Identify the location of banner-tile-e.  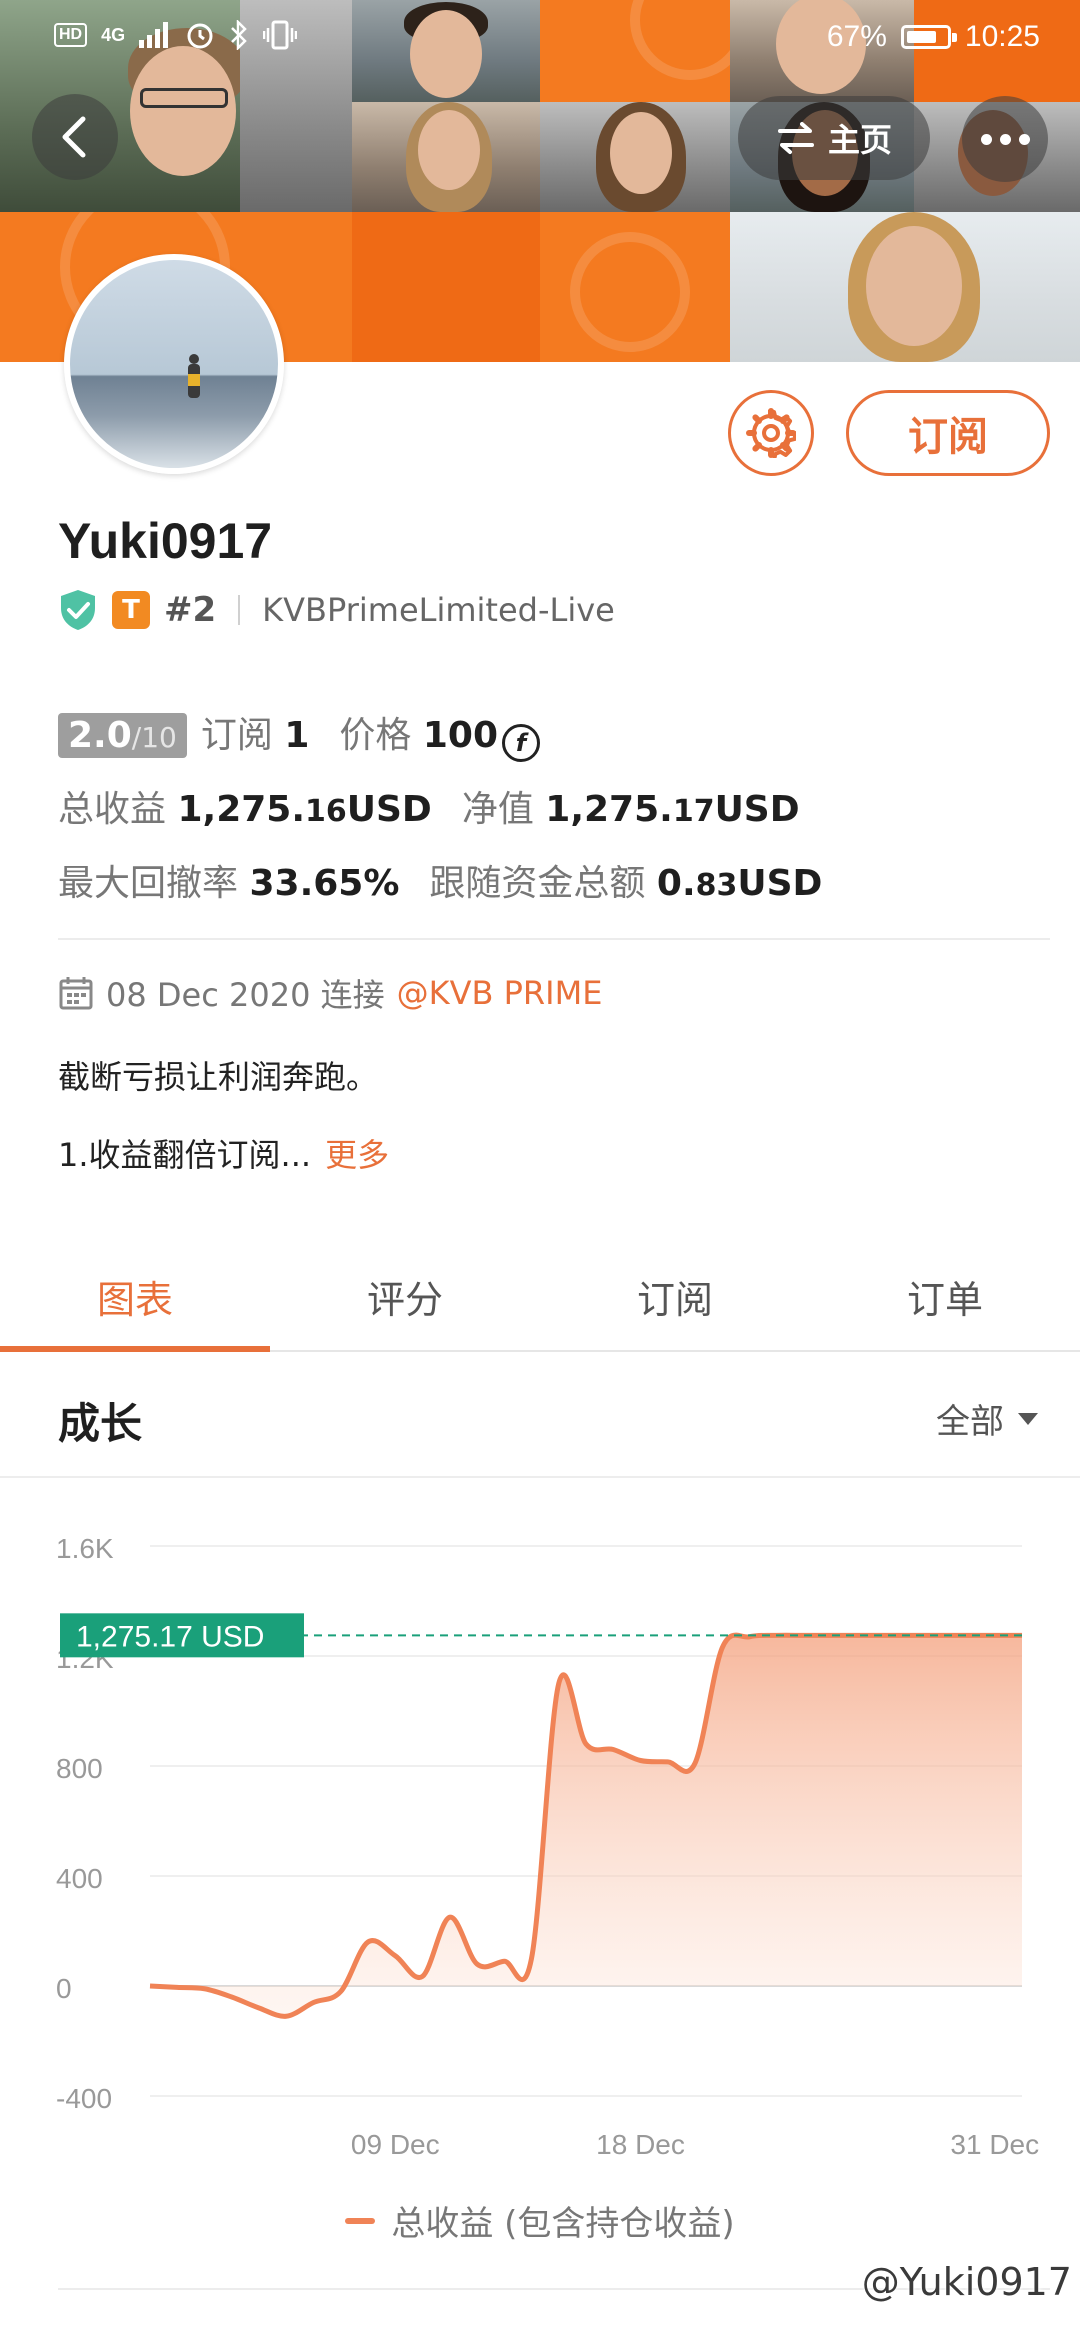
(635, 287).